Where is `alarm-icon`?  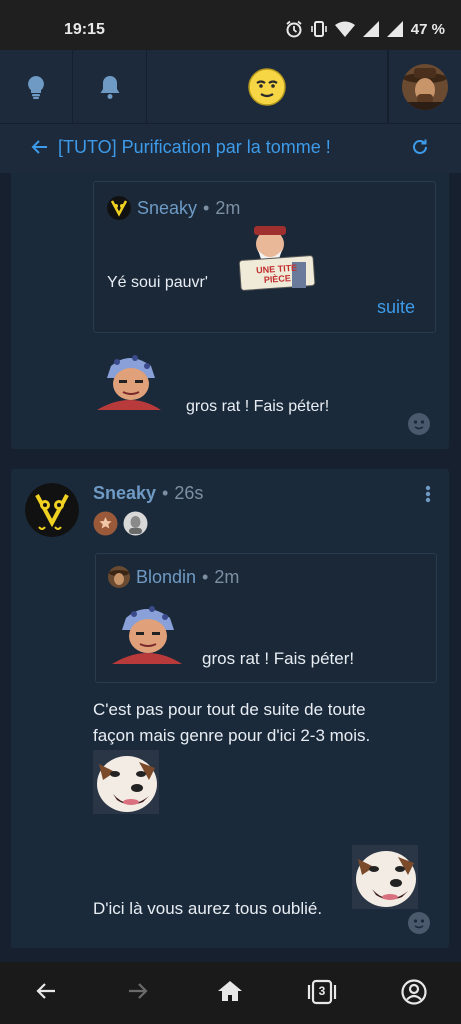 alarm-icon is located at coordinates (294, 29).